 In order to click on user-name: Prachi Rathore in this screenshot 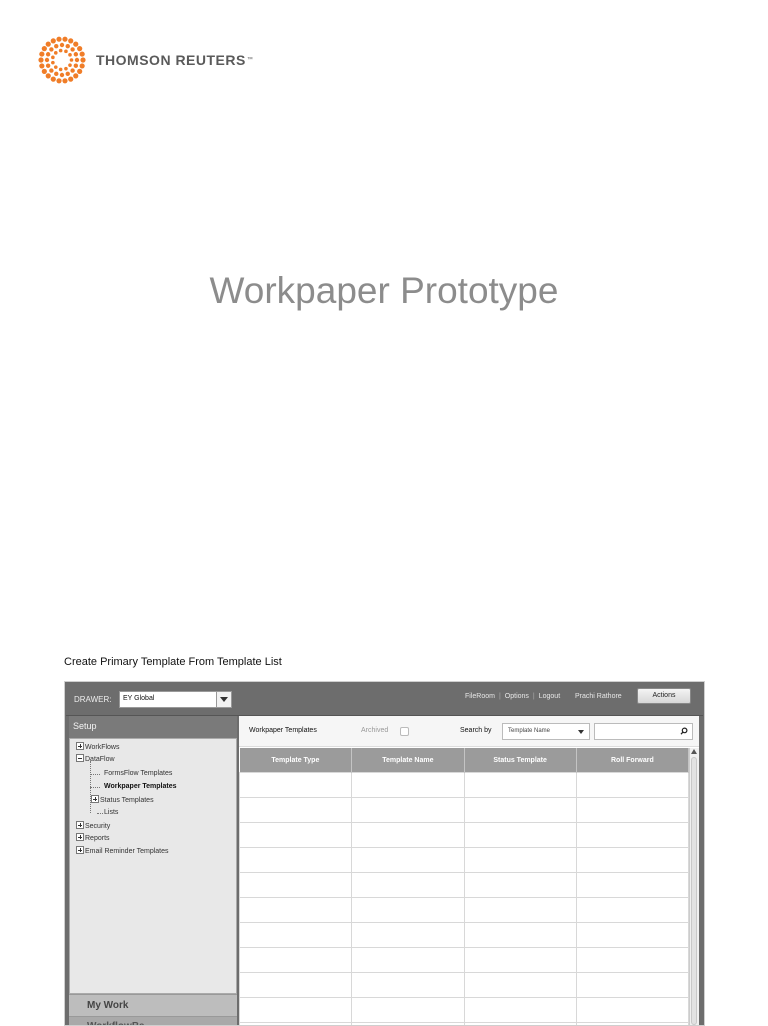, I will do `click(598, 696)`.